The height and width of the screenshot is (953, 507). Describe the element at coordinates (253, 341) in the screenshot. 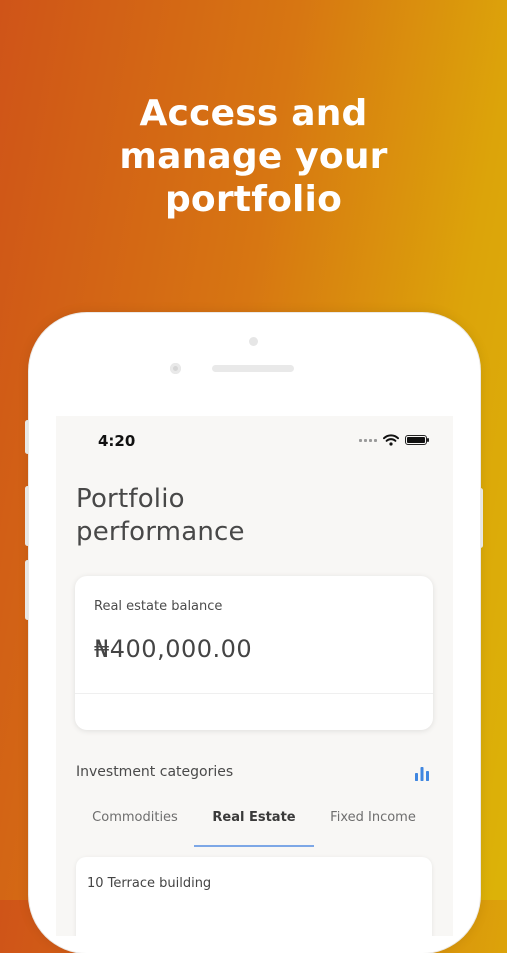

I see `proximity-sensor` at that location.